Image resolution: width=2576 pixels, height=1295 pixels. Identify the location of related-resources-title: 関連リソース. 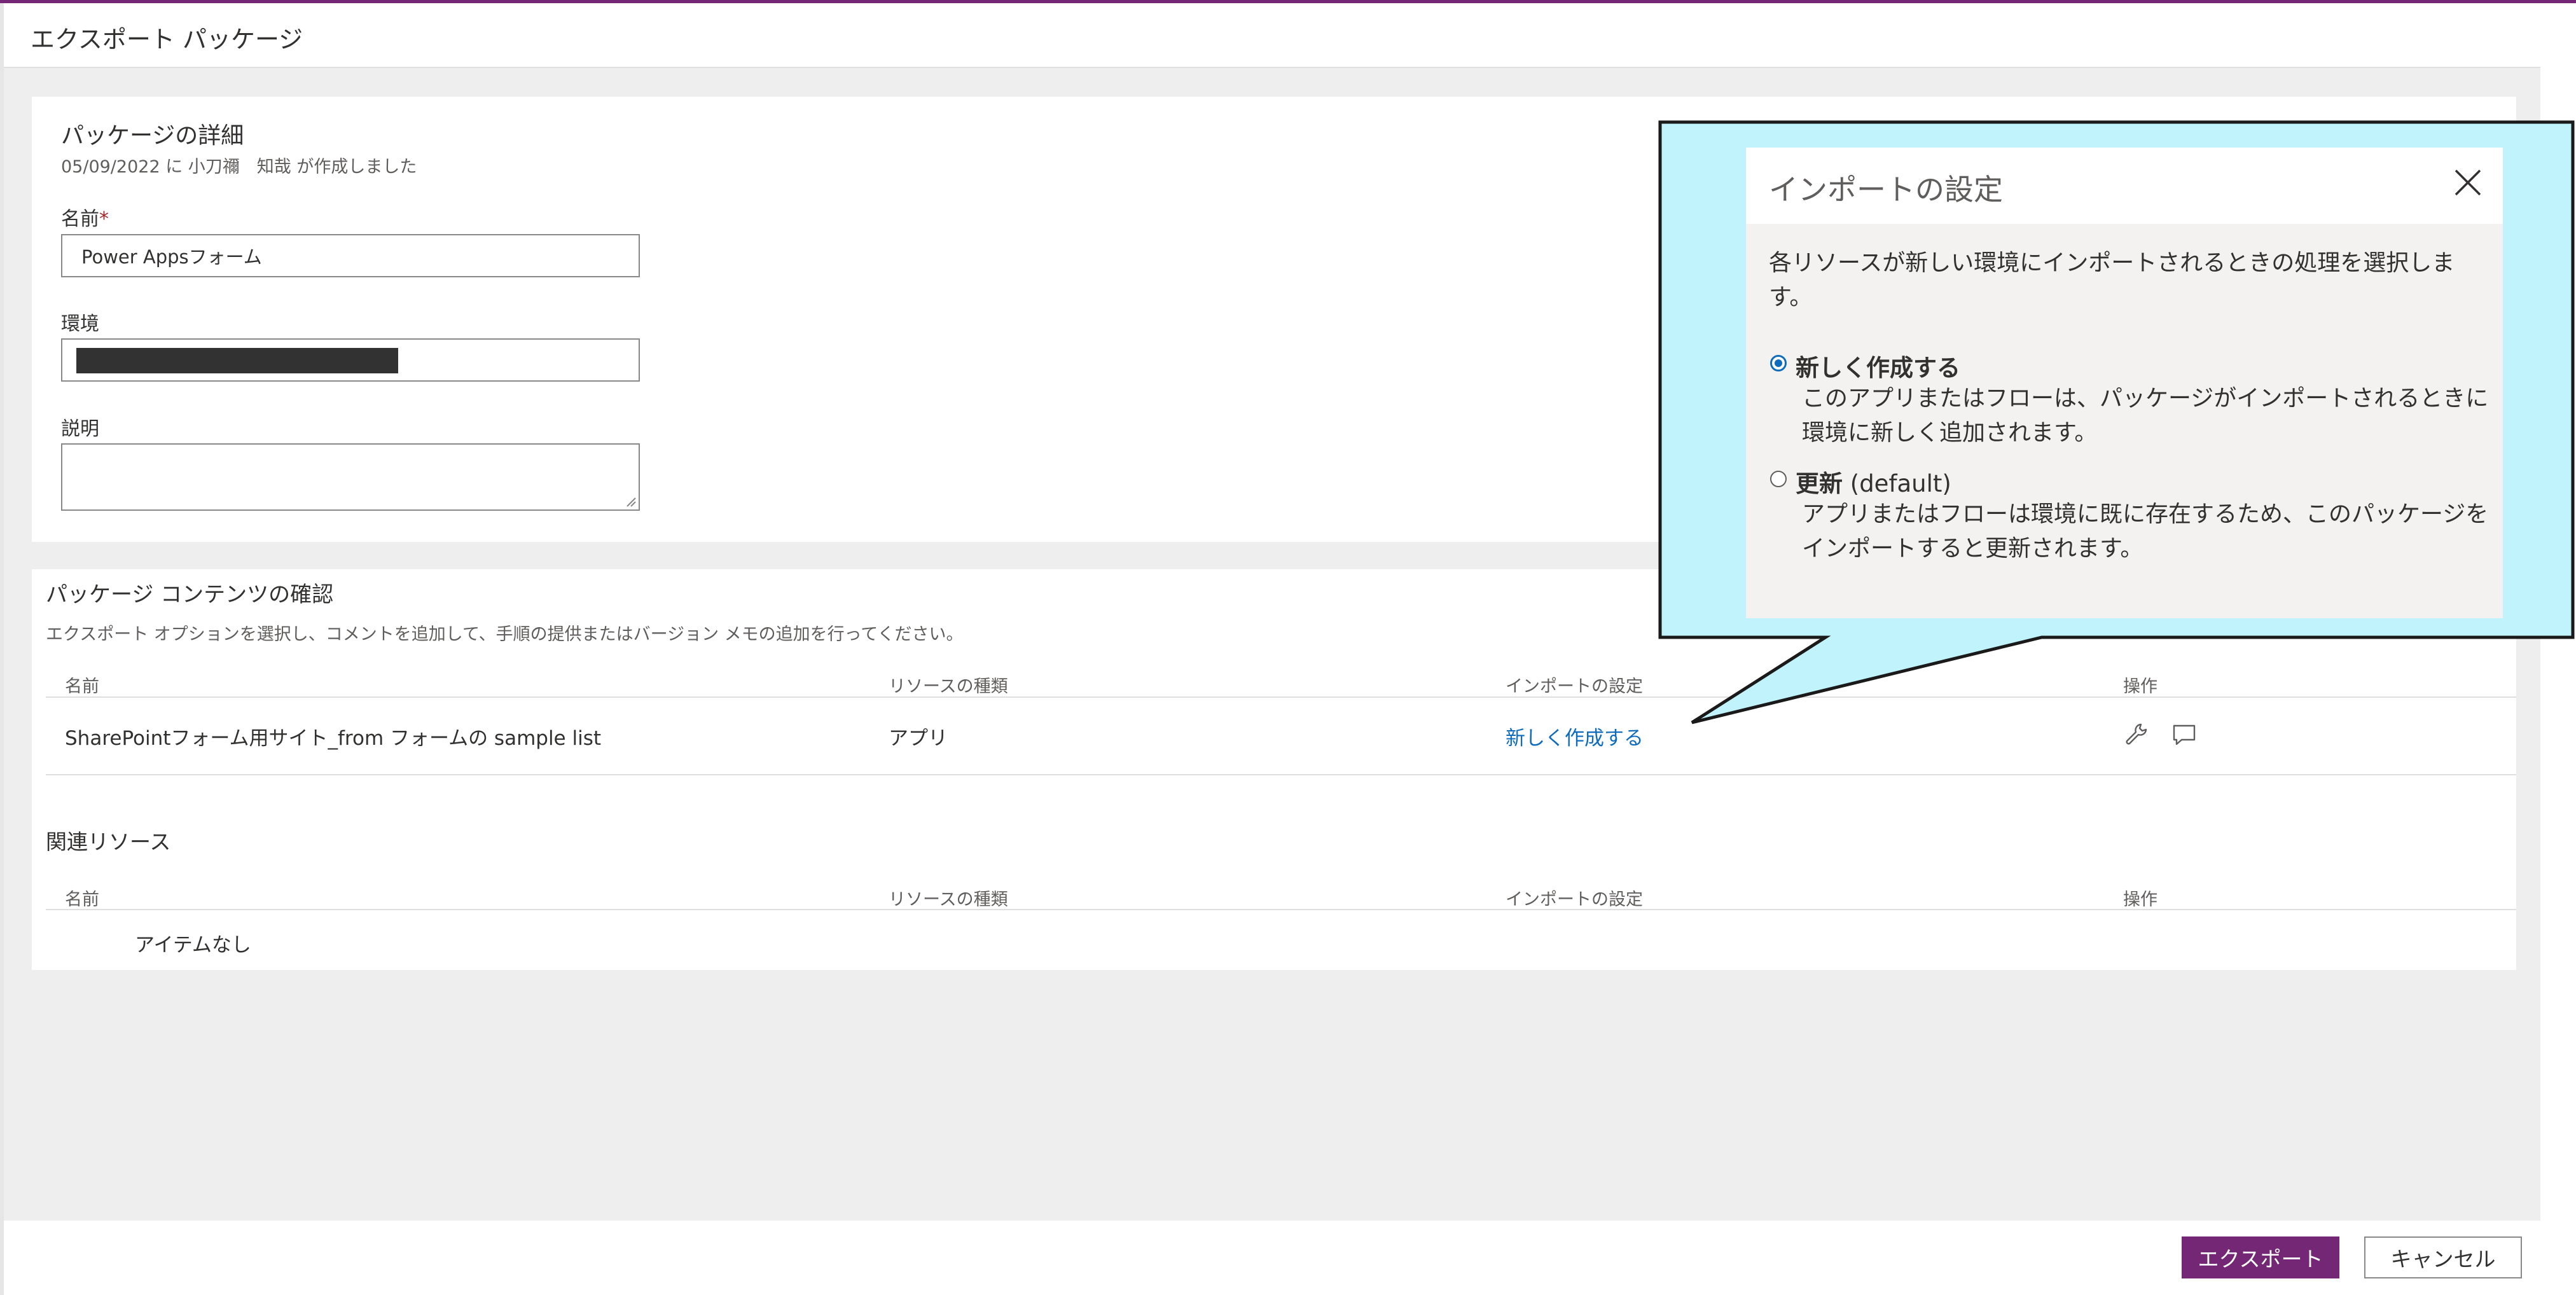
(108, 841).